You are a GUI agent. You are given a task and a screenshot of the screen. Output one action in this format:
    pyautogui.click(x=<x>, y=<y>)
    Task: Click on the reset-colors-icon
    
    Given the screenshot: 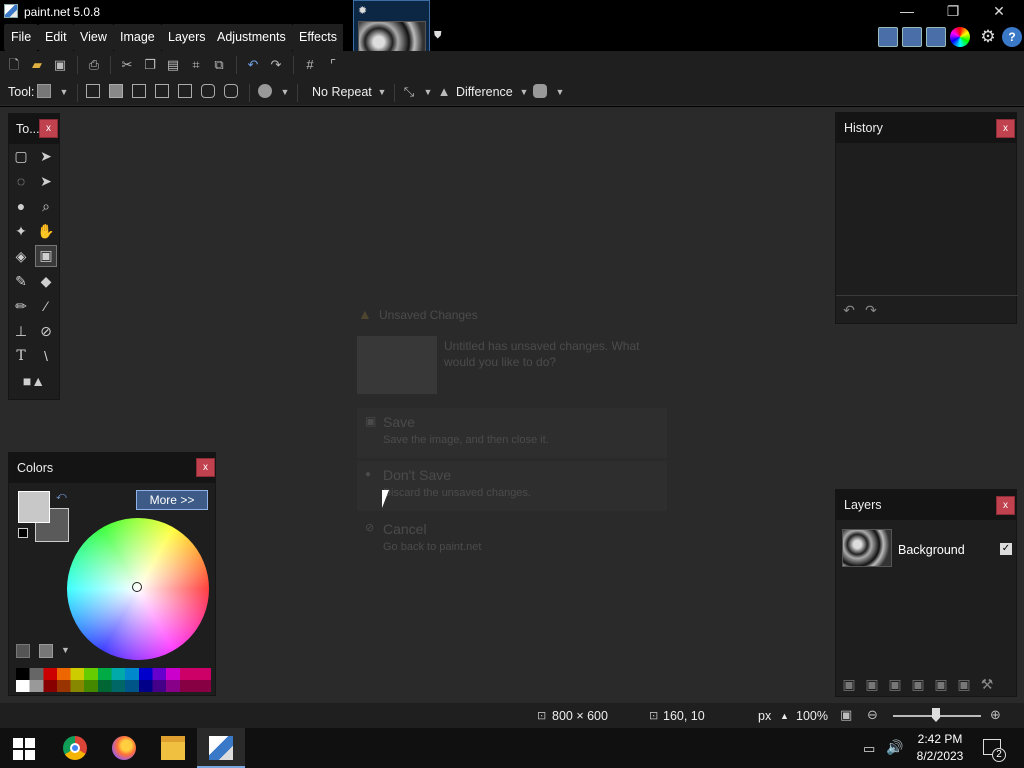 What is the action you would take?
    pyautogui.click(x=23, y=533)
    